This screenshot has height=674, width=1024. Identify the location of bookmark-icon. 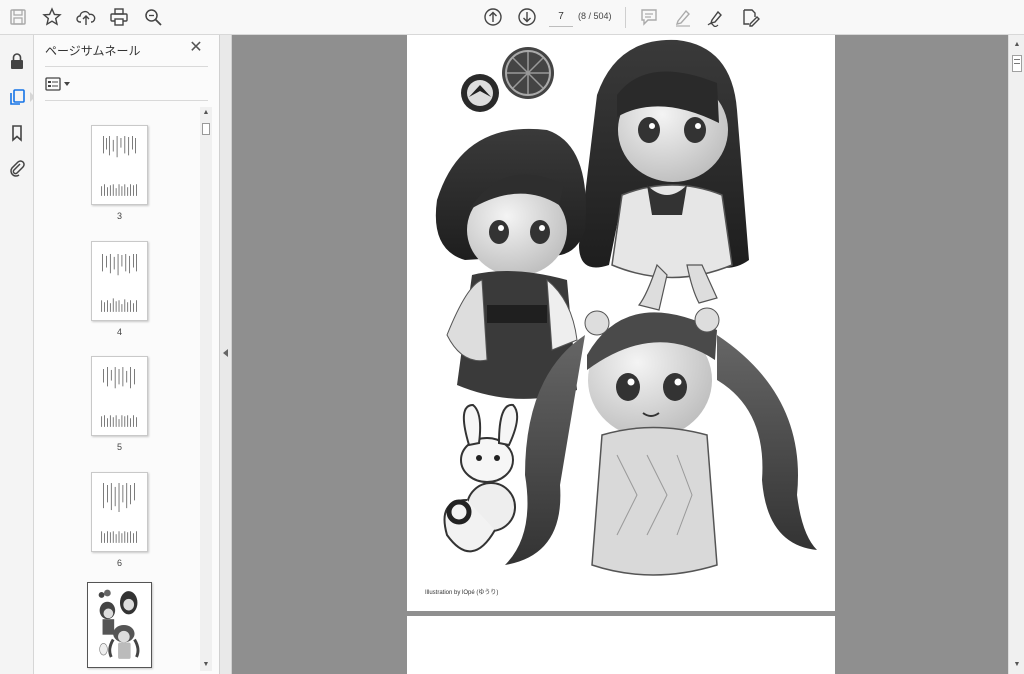
(17, 133).